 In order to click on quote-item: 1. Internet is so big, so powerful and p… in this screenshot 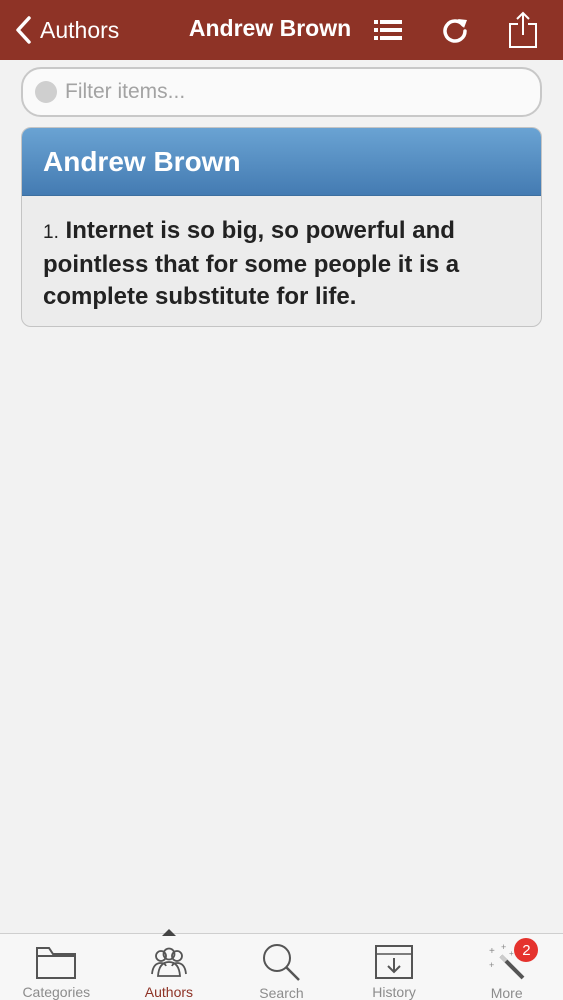, I will do `click(281, 254)`.